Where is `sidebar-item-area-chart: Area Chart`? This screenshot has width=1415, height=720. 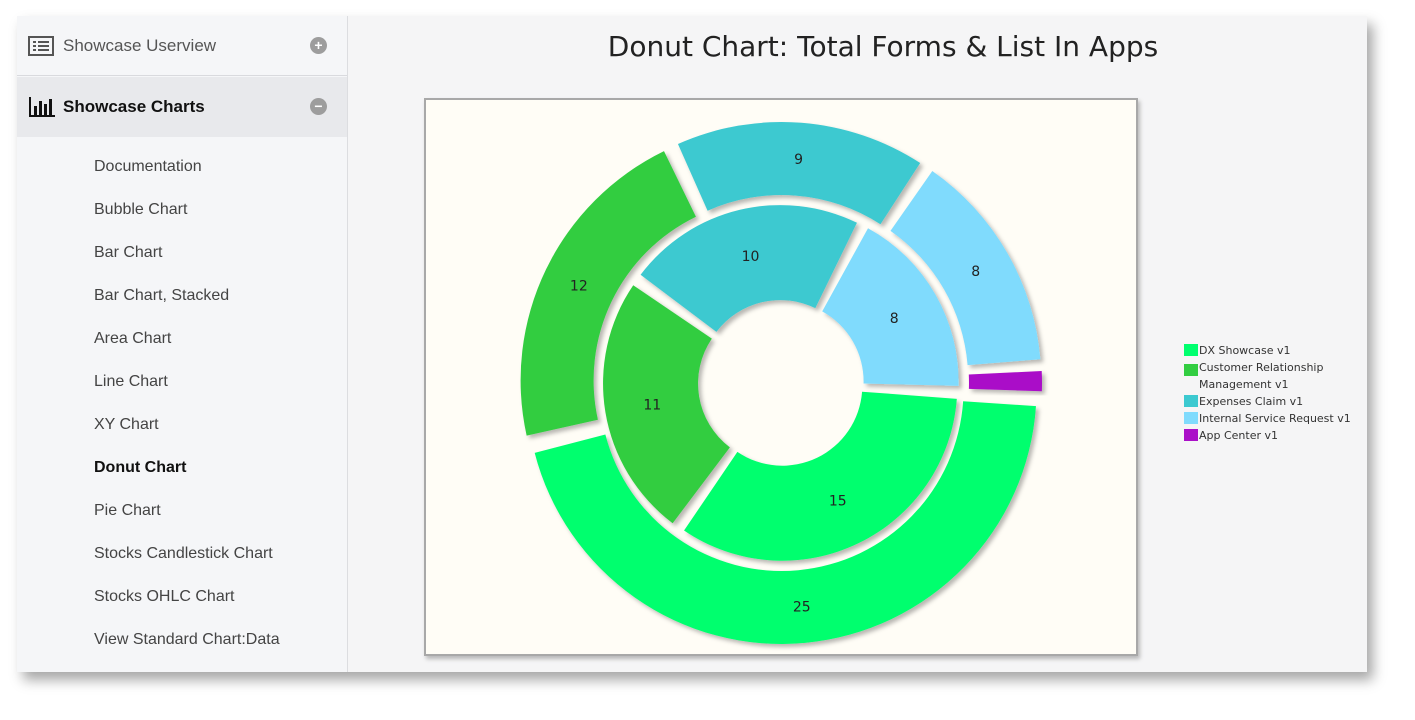 sidebar-item-area-chart: Area Chart is located at coordinates (132, 339).